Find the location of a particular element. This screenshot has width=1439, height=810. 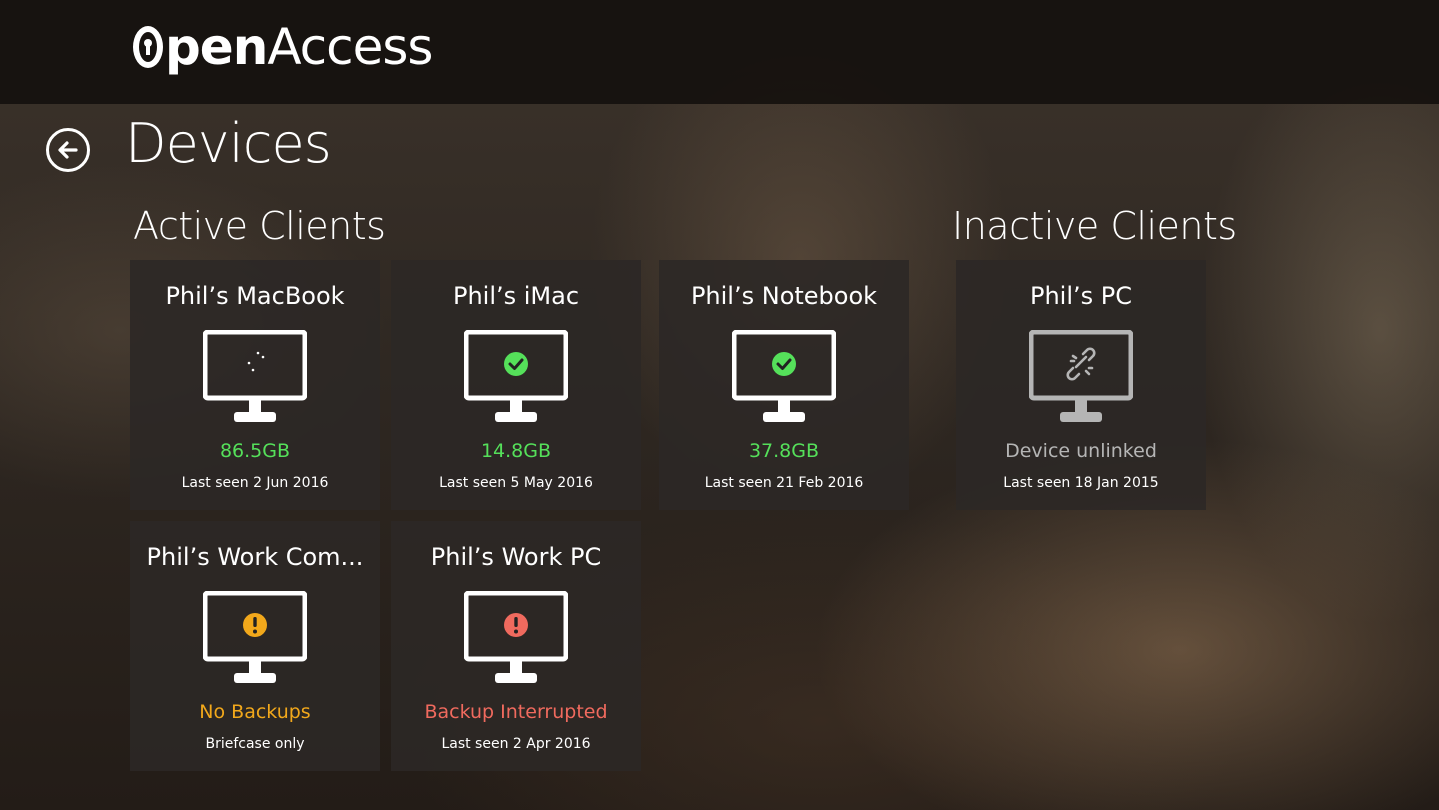

device-status: Backup Interrupted is located at coordinates (516, 712).